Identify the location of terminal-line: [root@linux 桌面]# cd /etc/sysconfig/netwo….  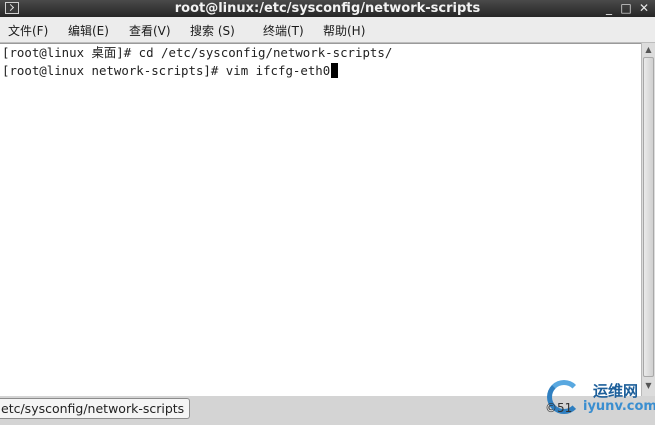
(197, 52).